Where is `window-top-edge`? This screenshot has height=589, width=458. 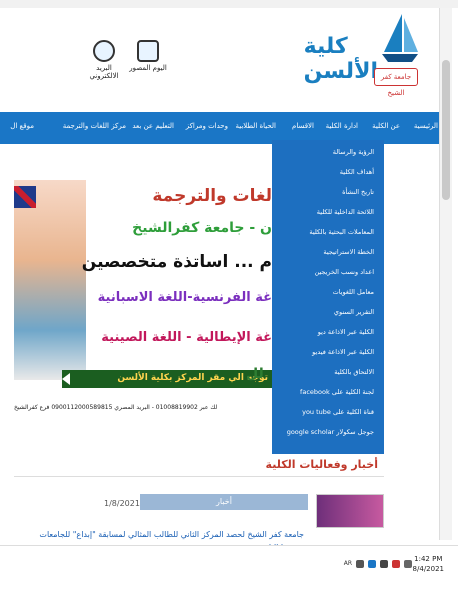 window-top-edge is located at coordinates (229, 4).